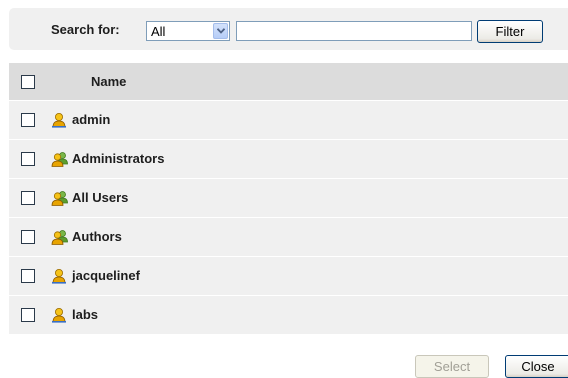 This screenshot has width=568, height=378. I want to click on table-header: Name, so click(288, 82).